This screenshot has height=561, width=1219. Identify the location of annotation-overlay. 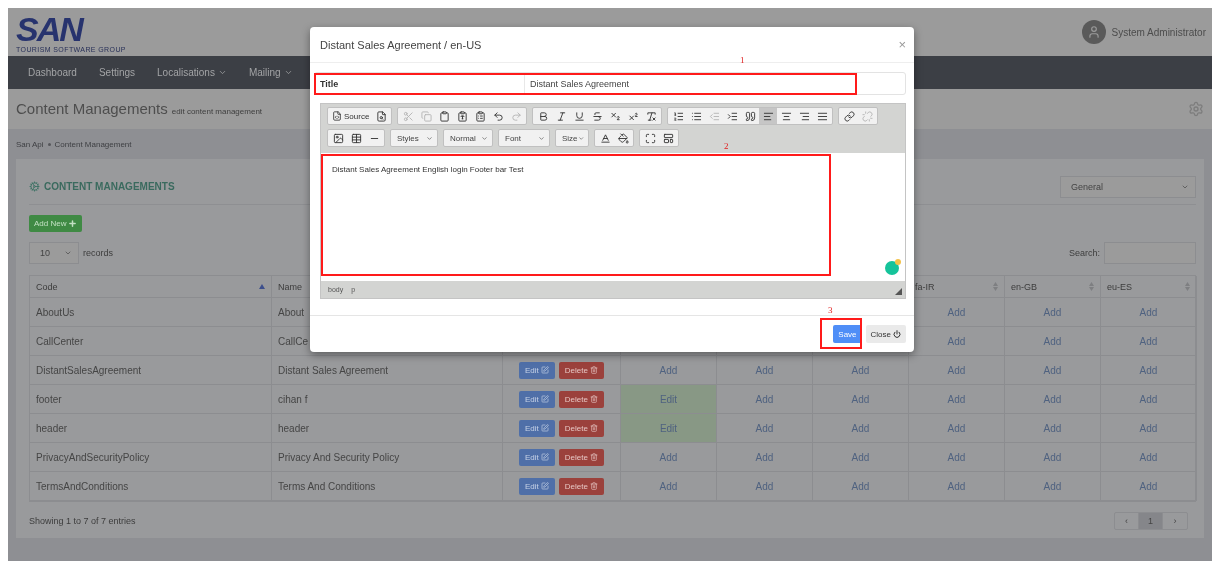
(841, 333).